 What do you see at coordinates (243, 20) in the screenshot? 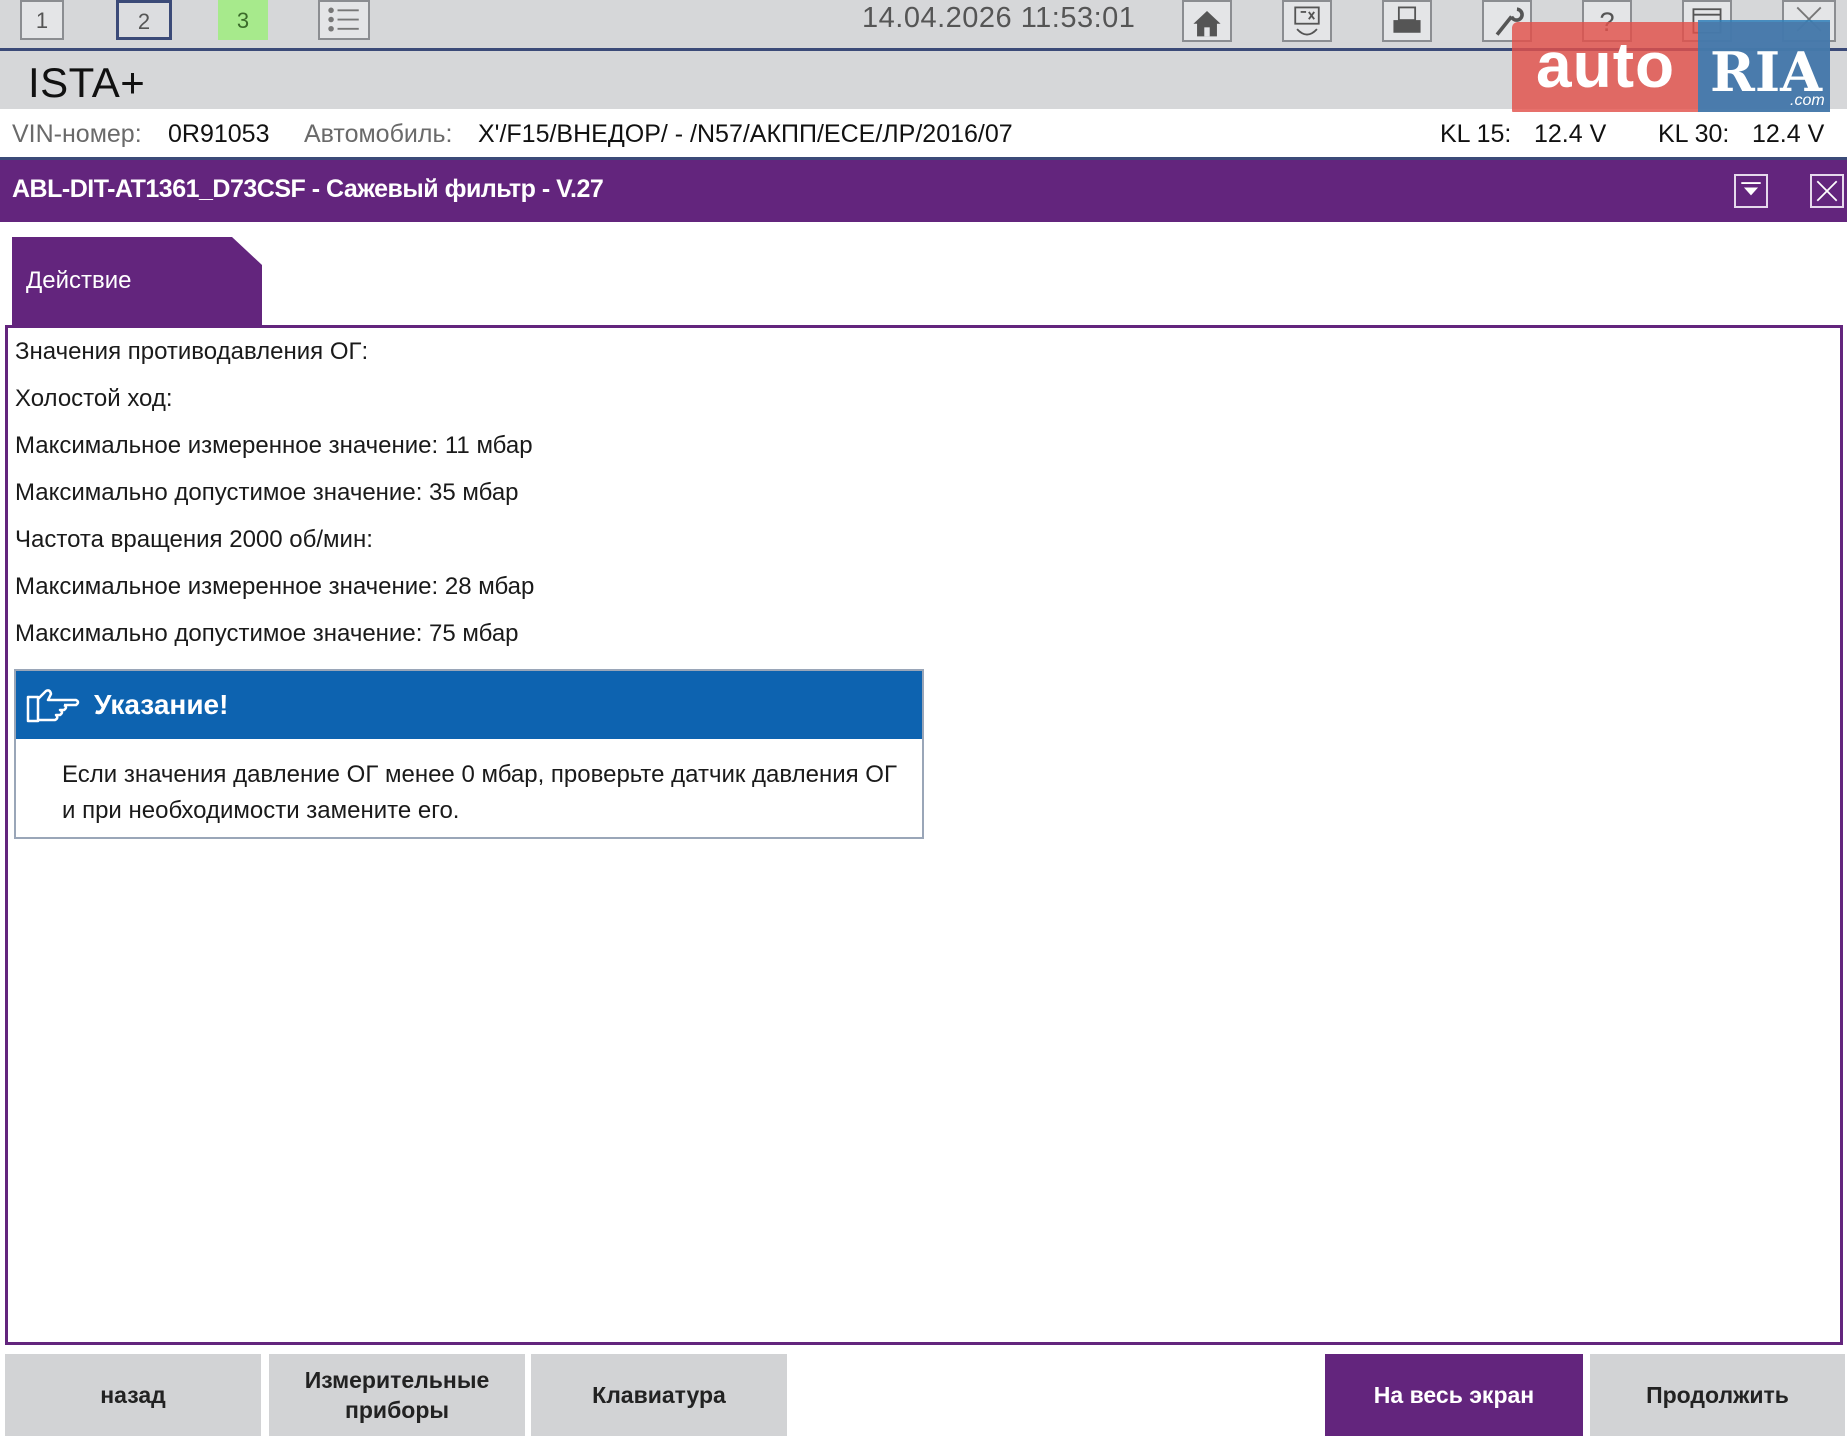
I see `session-tab-3: 3` at bounding box center [243, 20].